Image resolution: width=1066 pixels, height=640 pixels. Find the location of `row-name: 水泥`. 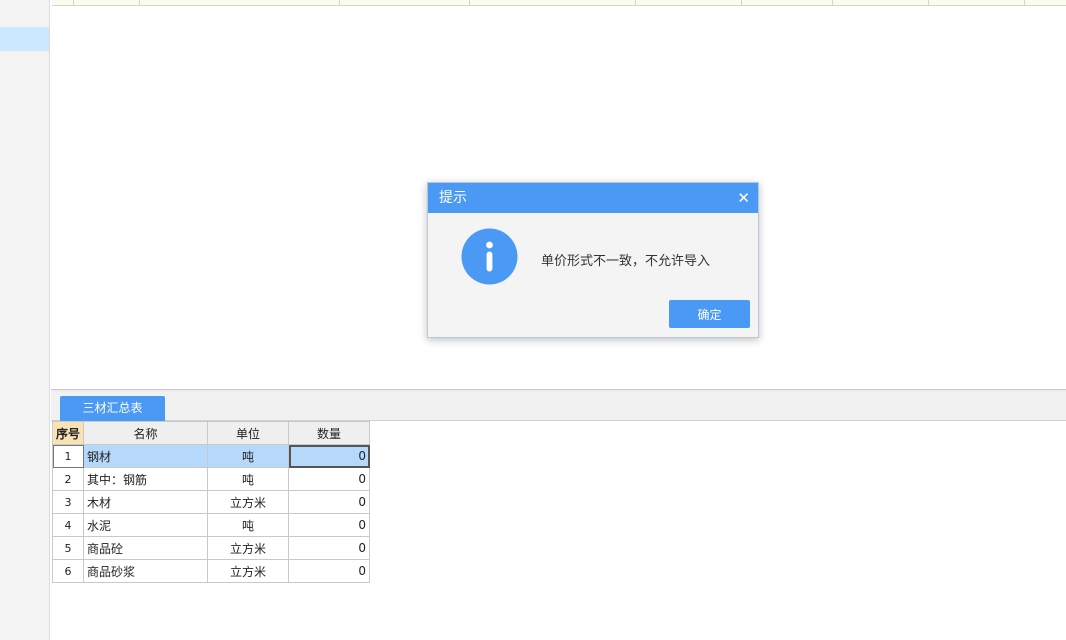

row-name: 水泥 is located at coordinates (146, 525).